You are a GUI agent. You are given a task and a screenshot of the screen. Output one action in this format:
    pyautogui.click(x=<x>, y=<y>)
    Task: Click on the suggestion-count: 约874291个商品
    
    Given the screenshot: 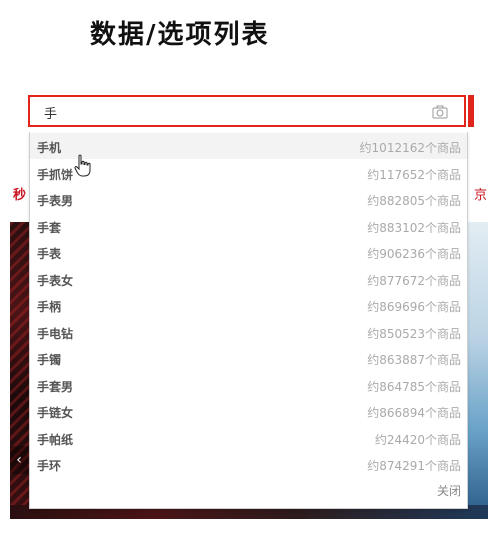 What is the action you would take?
    pyautogui.click(x=414, y=466)
    